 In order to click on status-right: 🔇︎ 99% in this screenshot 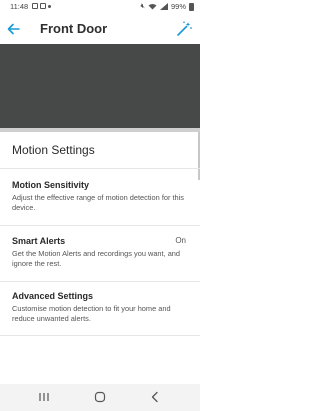, I will do `click(167, 6)`.